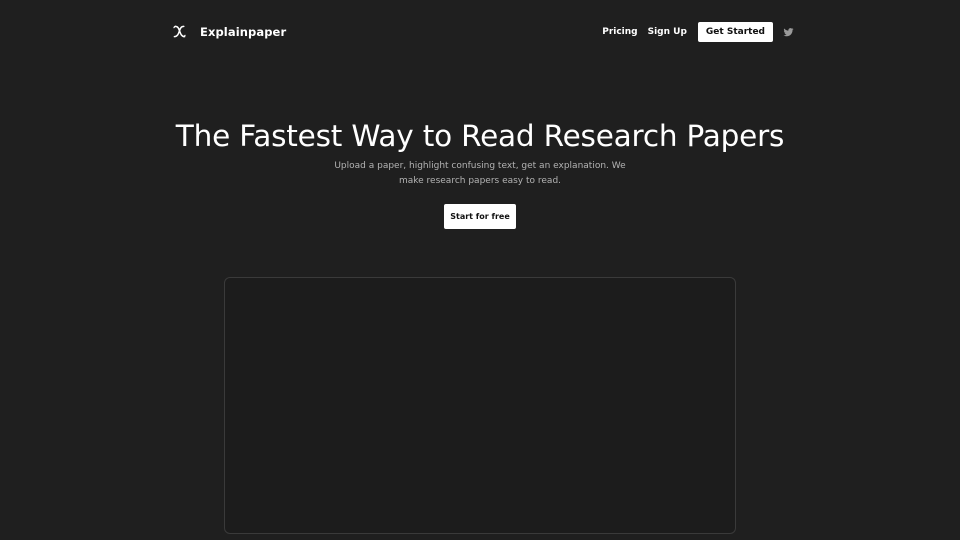 The image size is (960, 540). I want to click on explainpaper-x-logo-icon, so click(179, 31).